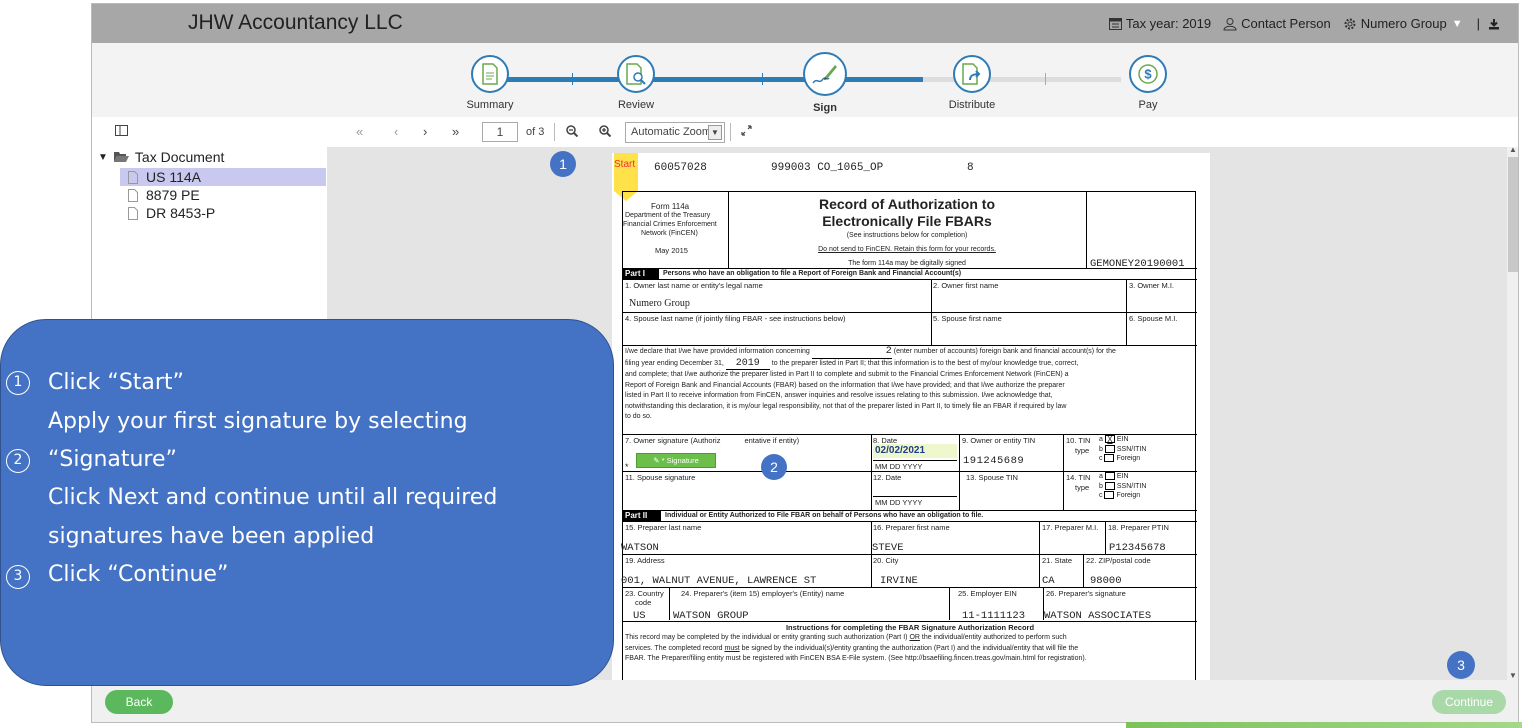  I want to click on field-label: 2. Owner first name, so click(966, 285).